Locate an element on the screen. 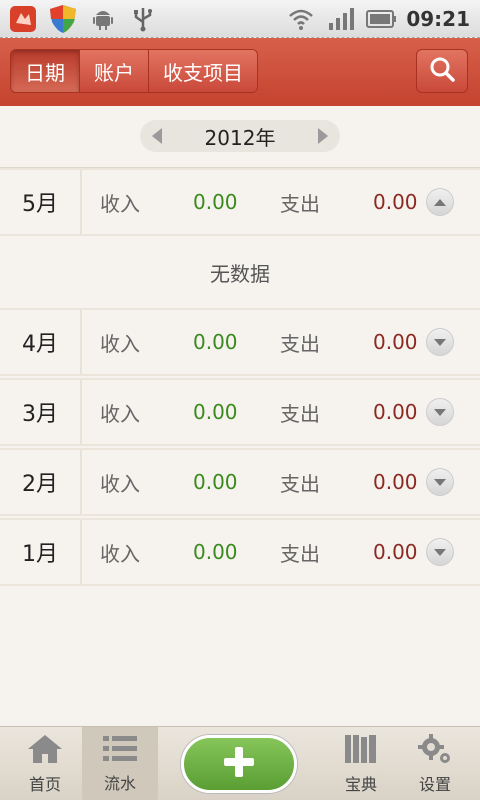 This screenshot has height=800, width=480. month-label: 1月 is located at coordinates (41, 552).